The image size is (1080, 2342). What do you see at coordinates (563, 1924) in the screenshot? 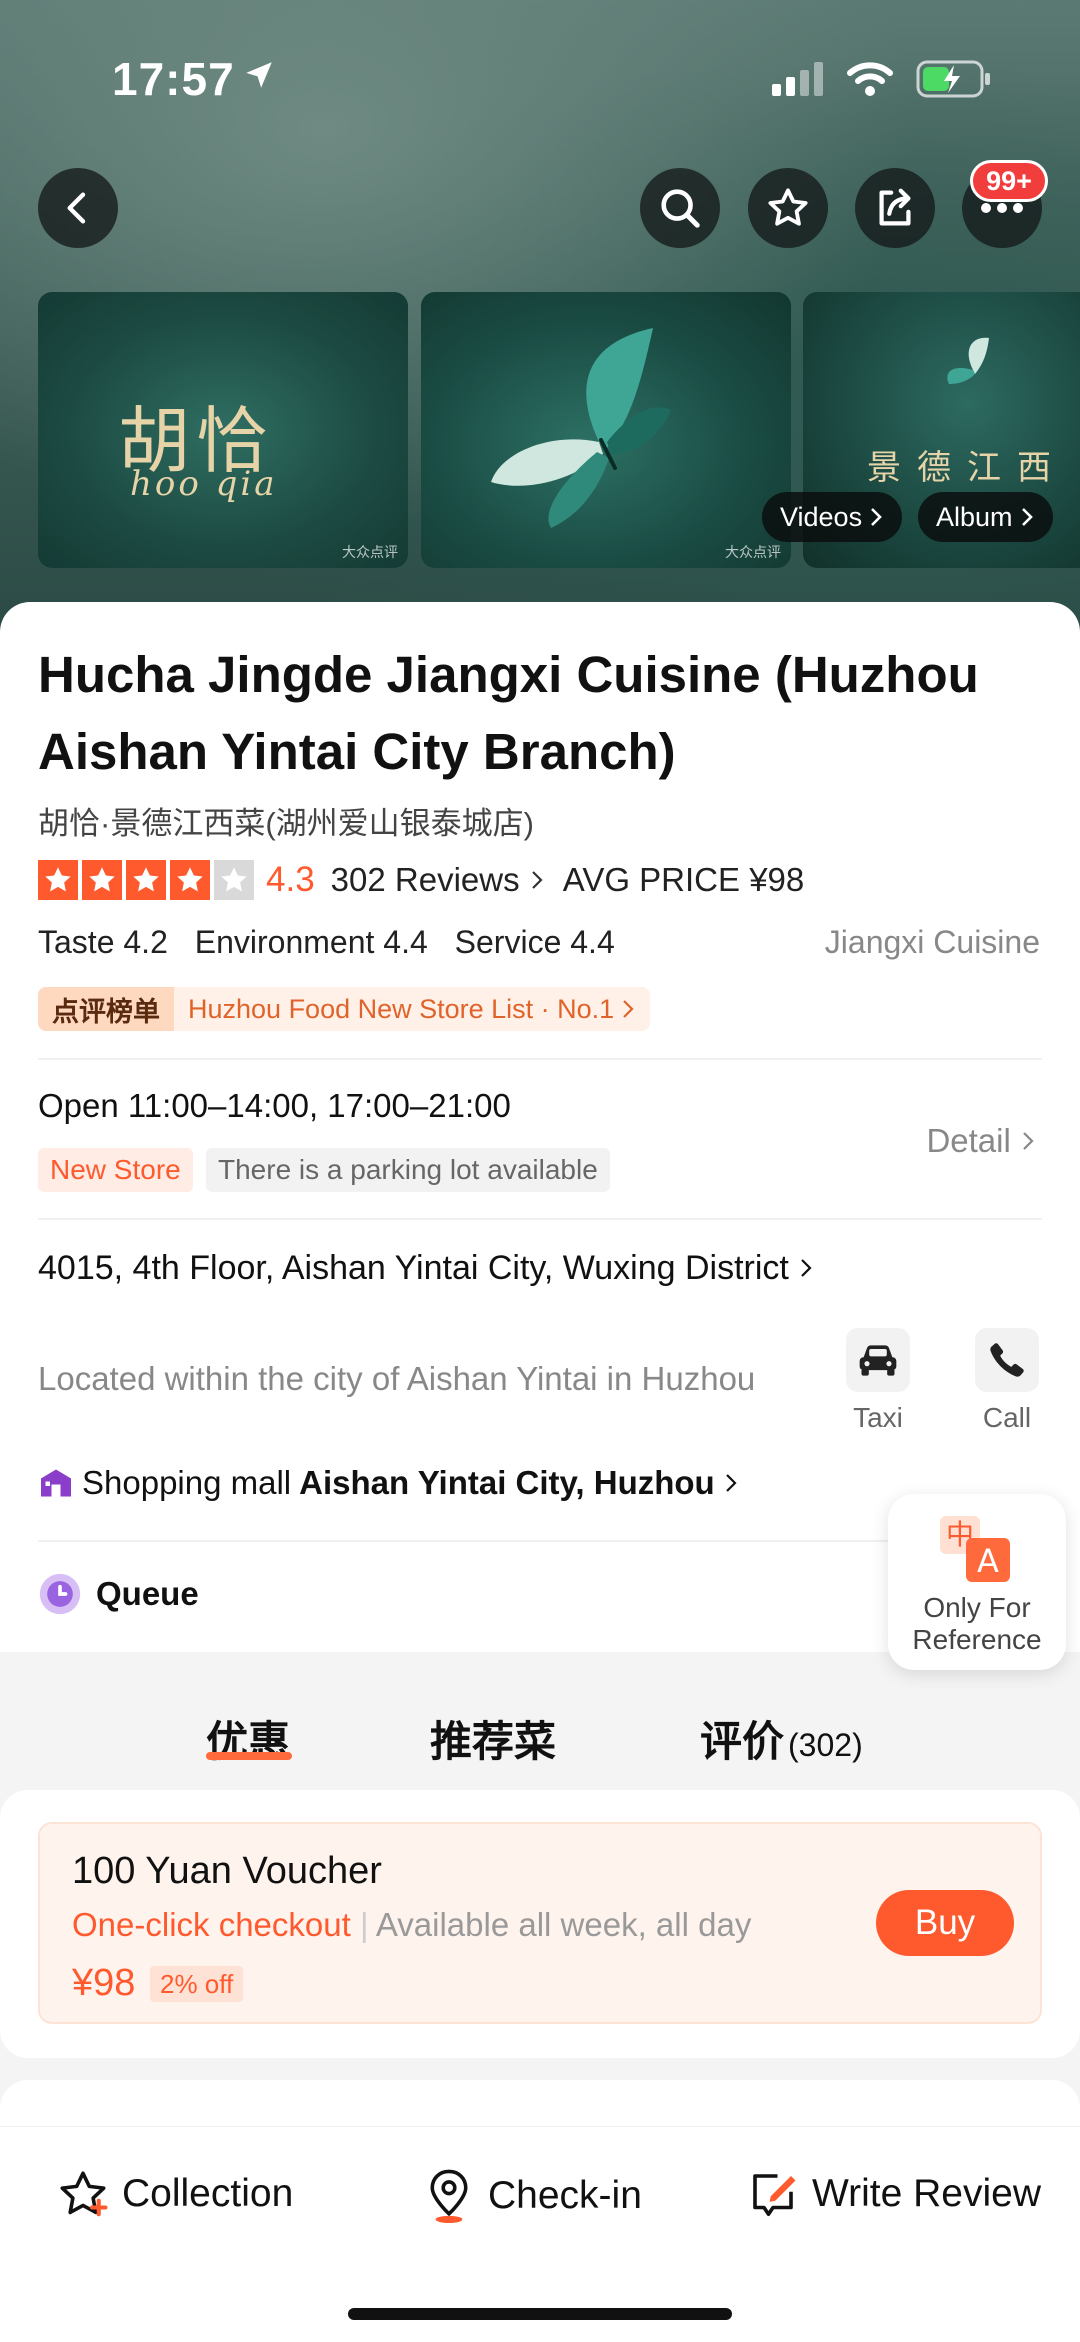
I see `voucher-availability: Available all week, all day` at bounding box center [563, 1924].